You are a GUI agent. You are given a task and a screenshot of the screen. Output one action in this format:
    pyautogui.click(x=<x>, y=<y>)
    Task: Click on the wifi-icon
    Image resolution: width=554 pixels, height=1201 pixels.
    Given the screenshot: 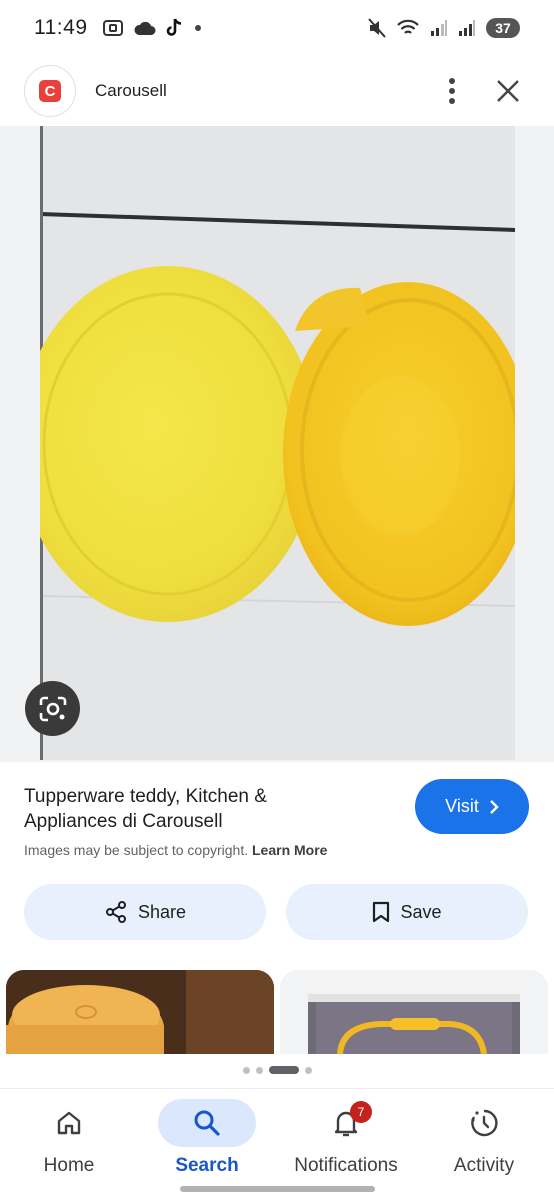 What is the action you would take?
    pyautogui.click(x=408, y=26)
    